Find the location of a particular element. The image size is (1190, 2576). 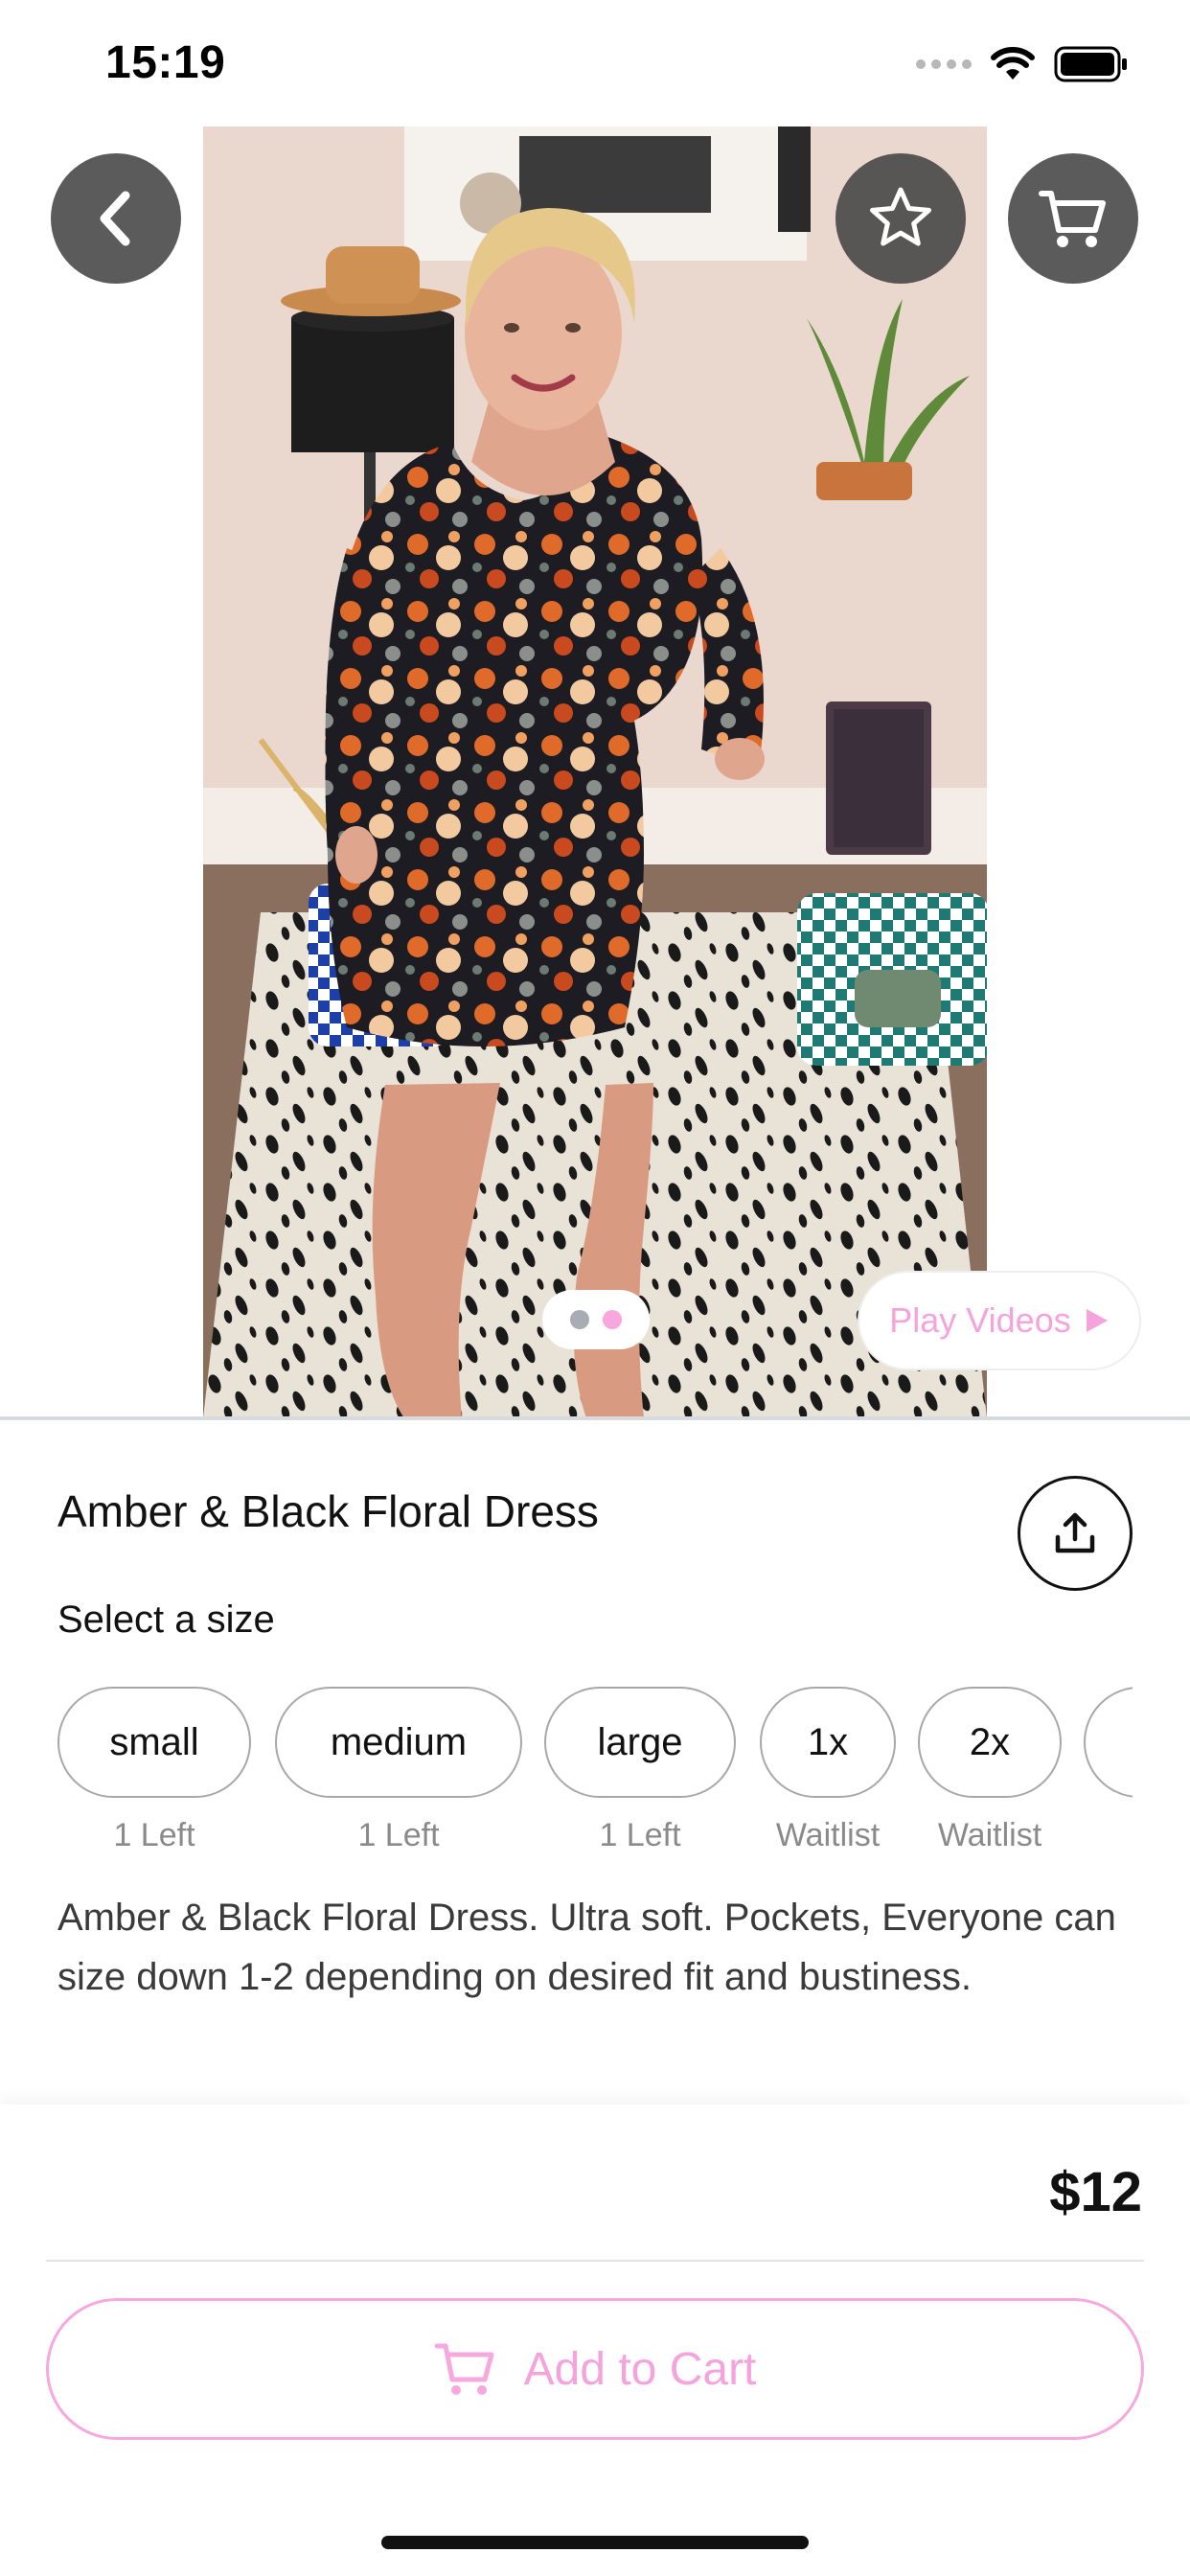

size-label: 2x is located at coordinates (990, 1741).